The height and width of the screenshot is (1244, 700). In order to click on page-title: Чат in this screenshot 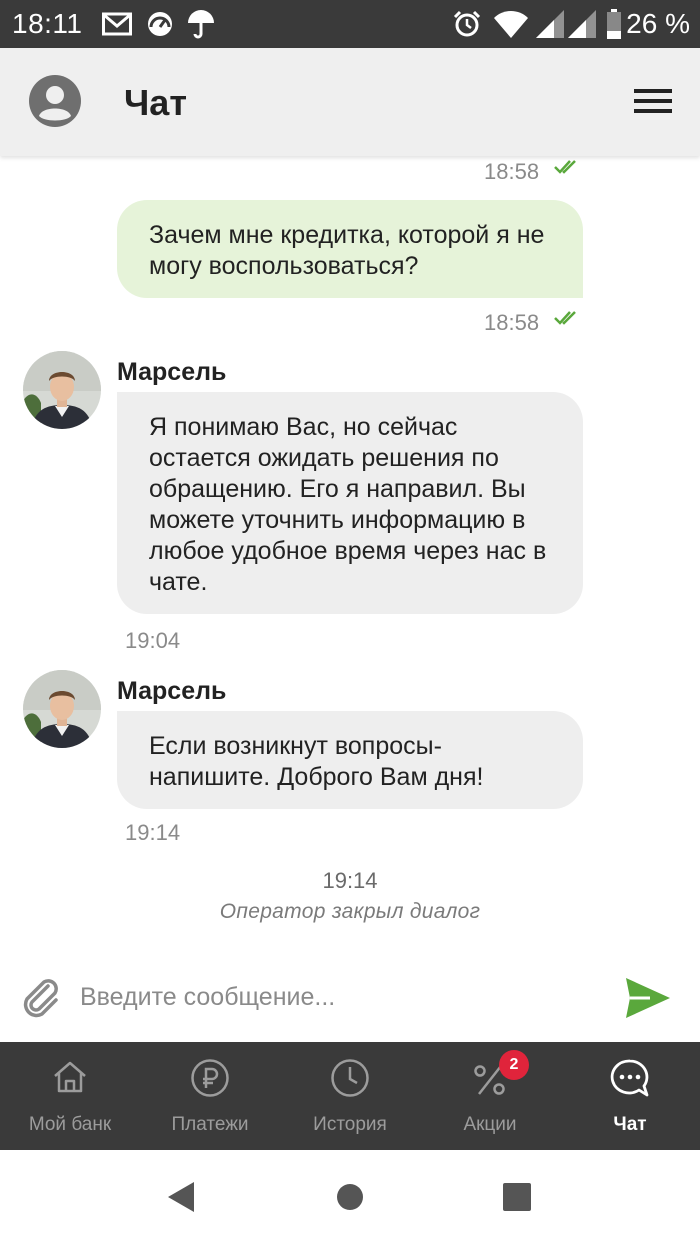, I will do `click(155, 102)`.